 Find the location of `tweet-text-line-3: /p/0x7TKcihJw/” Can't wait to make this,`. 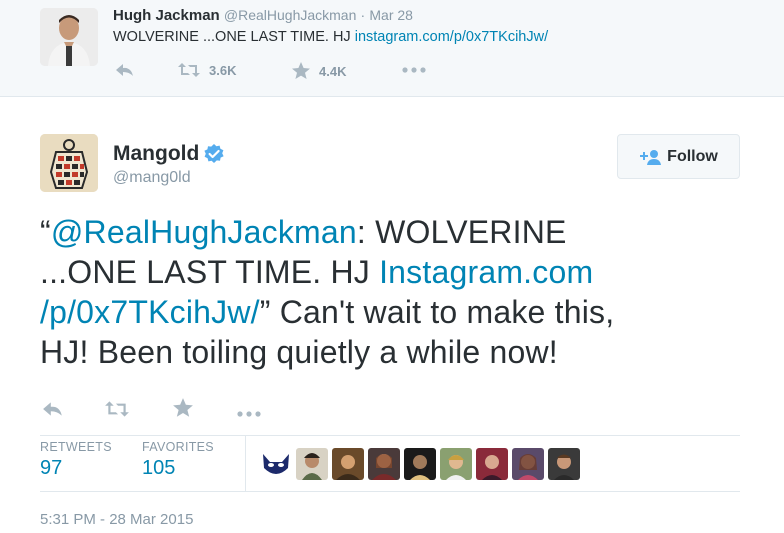

tweet-text-line-3: /p/0x7TKcihJw/” Can't wait to make this, is located at coordinates (370, 312).